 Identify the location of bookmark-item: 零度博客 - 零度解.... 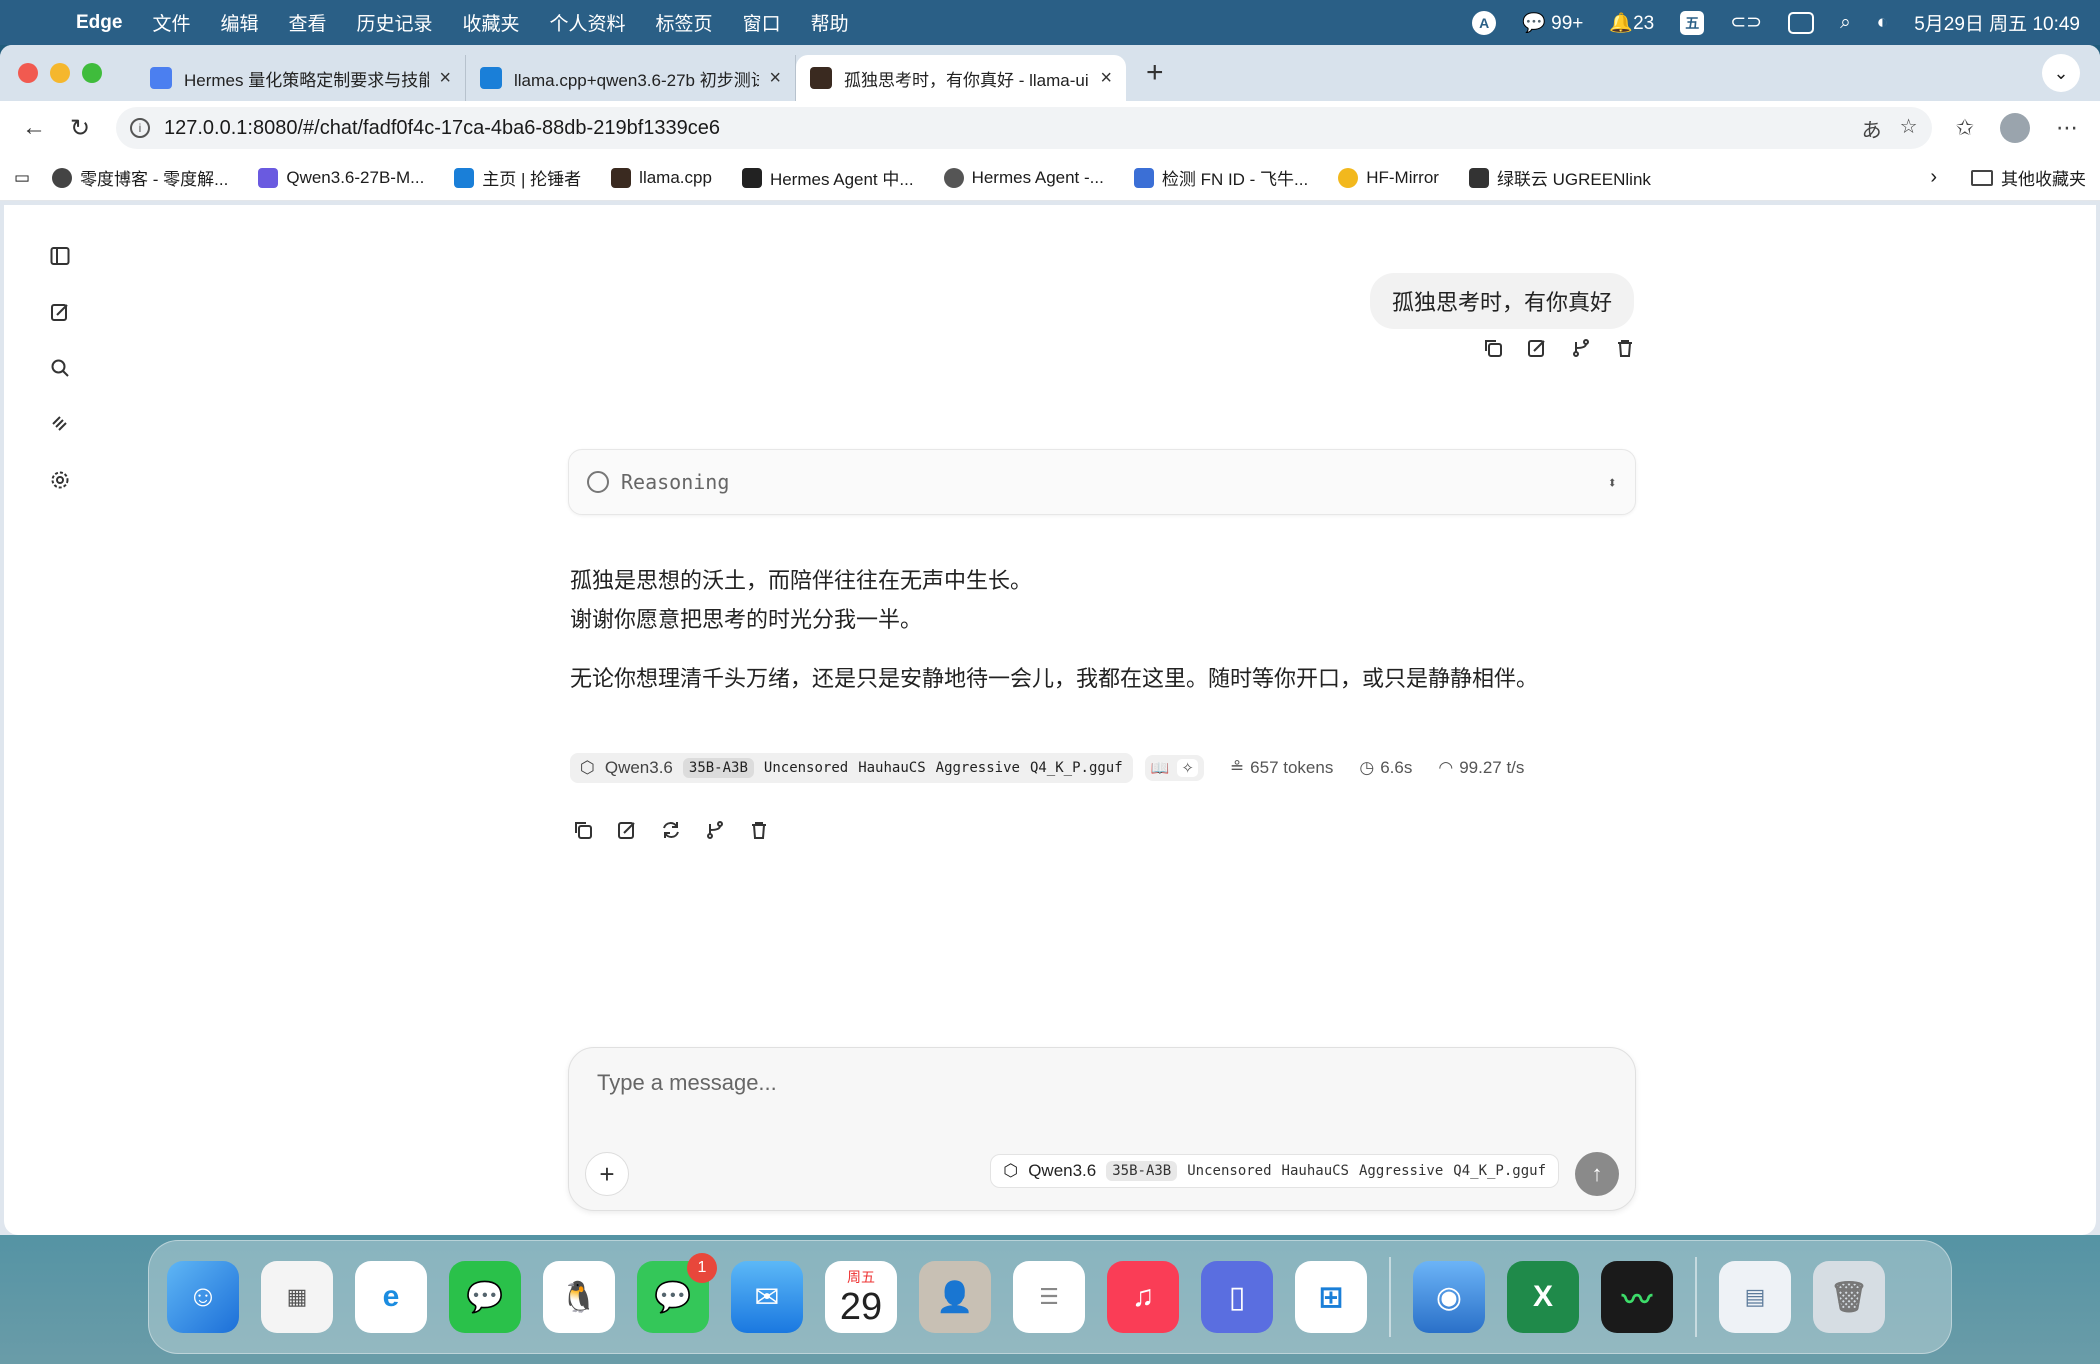
(140, 177).